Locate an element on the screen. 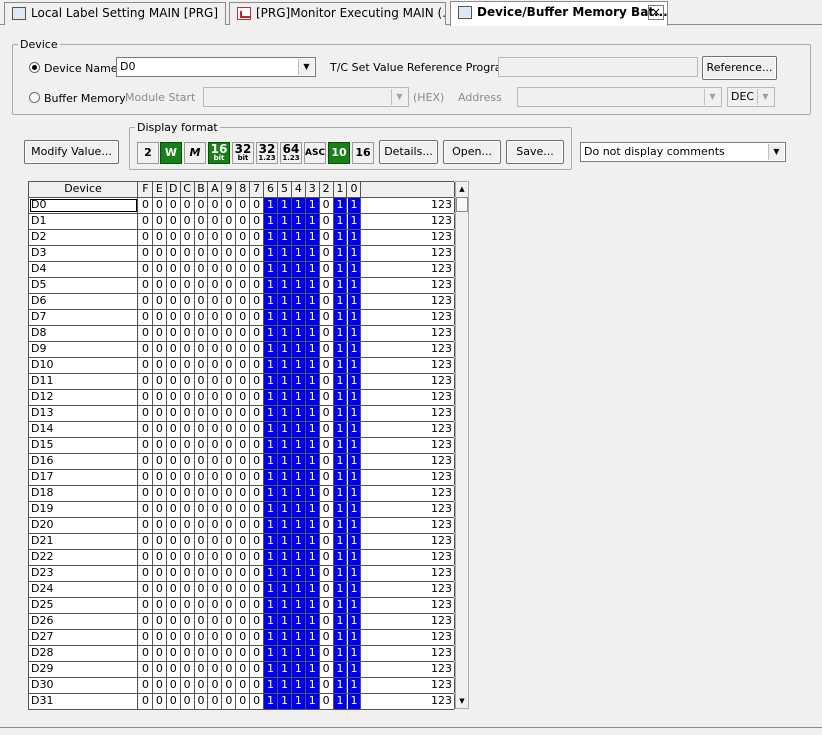 Image resolution: width=822 pixels, height=735 pixels. table-row: D20 0 0 0 0 0 0 0 0 0 1 1 1 1 0 1 1 123 is located at coordinates (242, 526).